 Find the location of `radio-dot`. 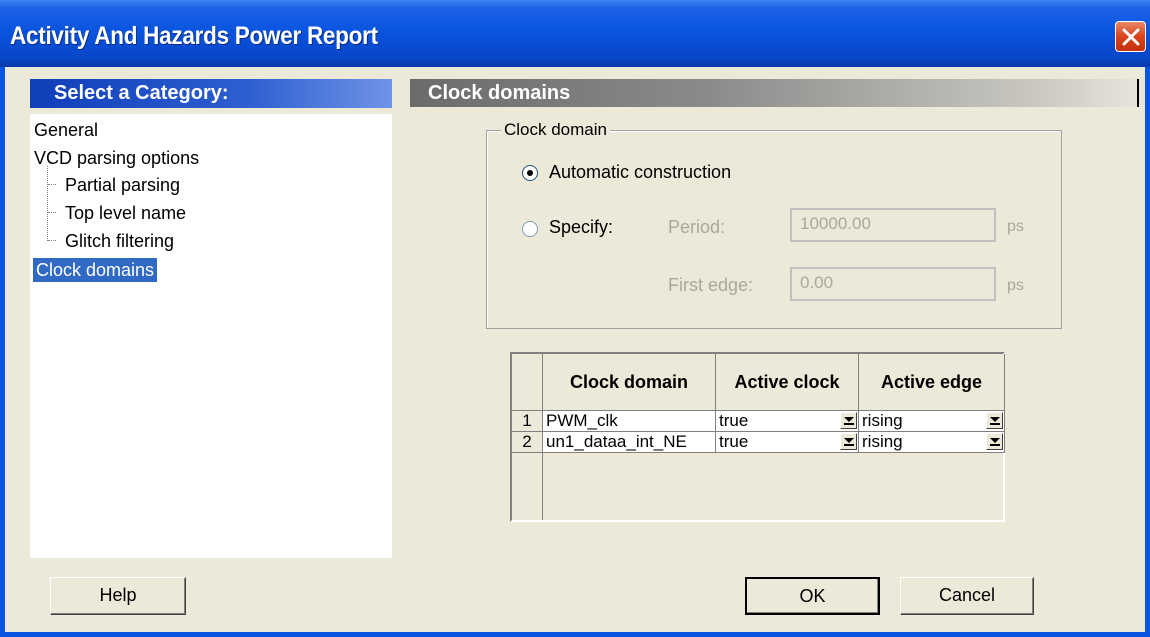

radio-dot is located at coordinates (530, 173).